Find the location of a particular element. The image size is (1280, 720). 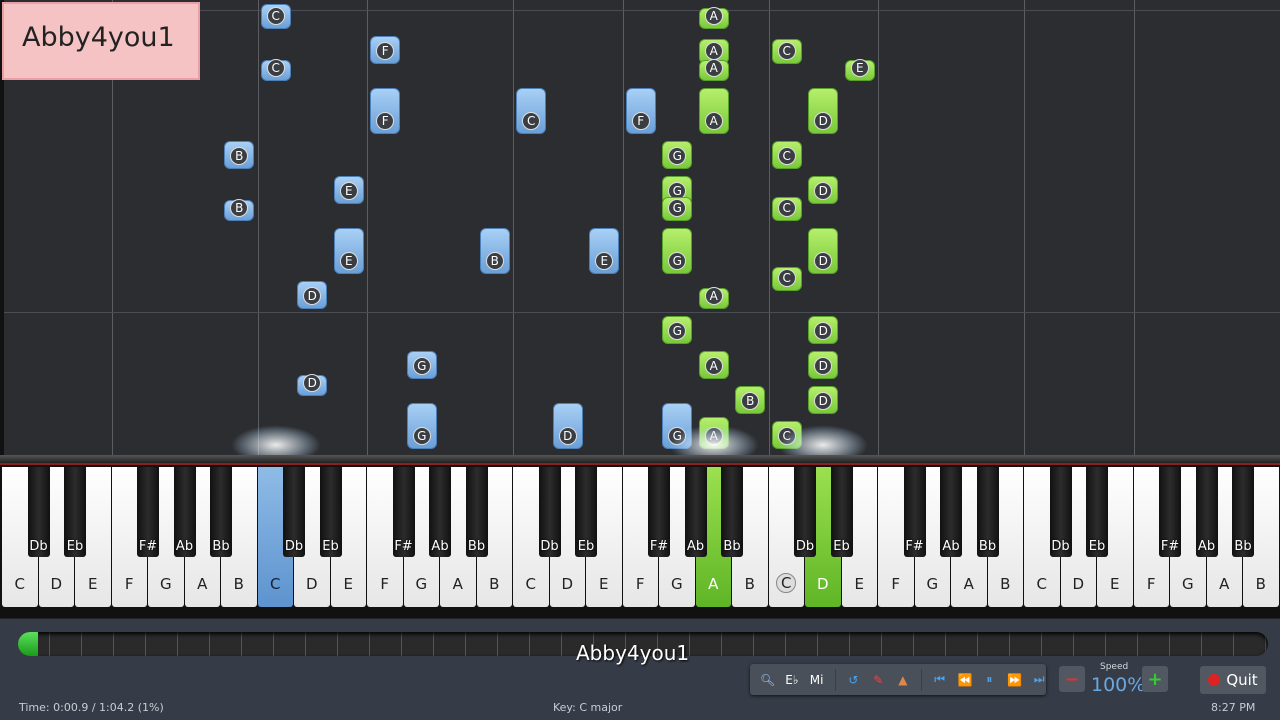

metronome-icon: ▲ is located at coordinates (903, 680).